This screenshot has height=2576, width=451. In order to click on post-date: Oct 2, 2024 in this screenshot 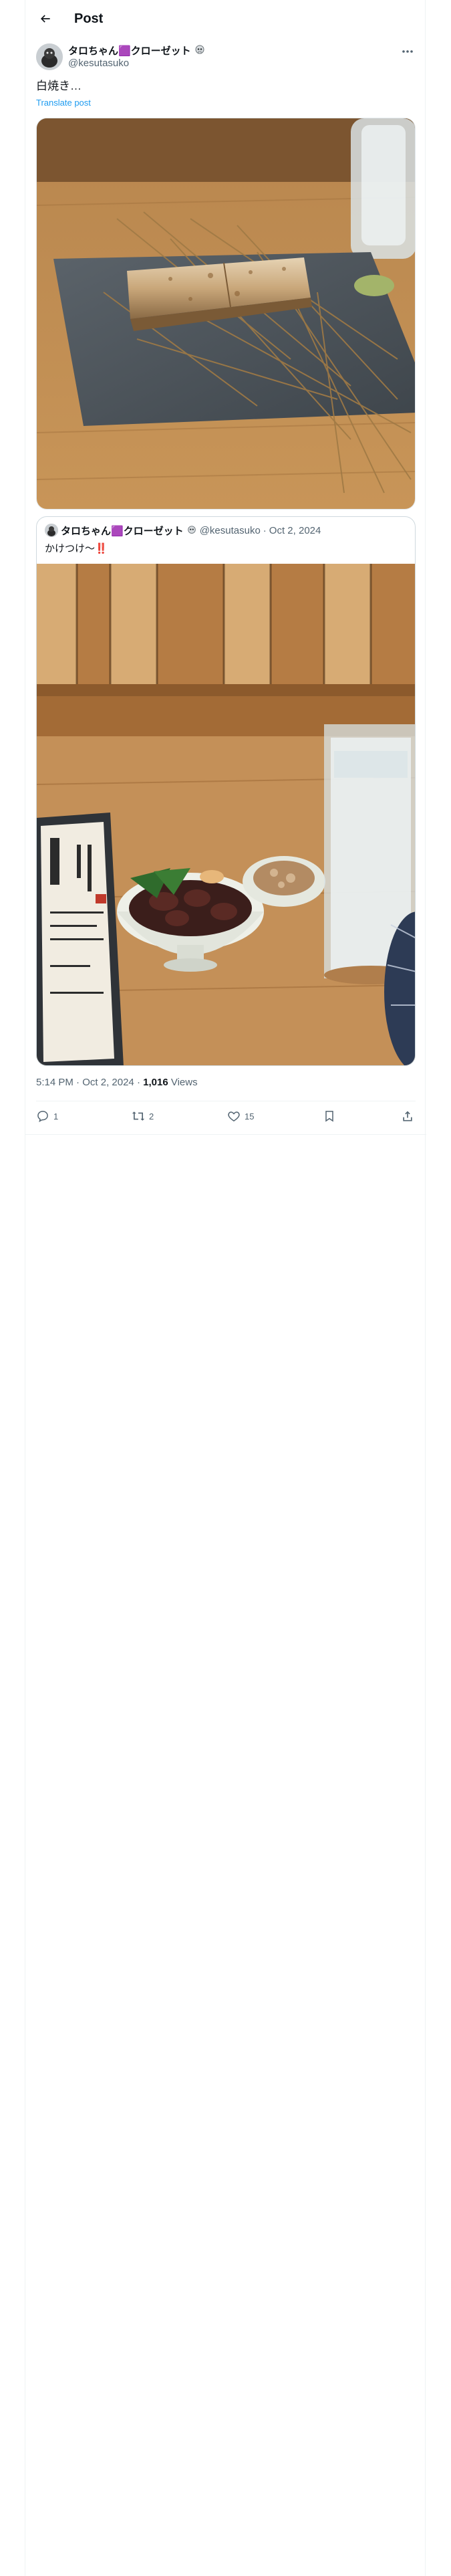, I will do `click(108, 1082)`.